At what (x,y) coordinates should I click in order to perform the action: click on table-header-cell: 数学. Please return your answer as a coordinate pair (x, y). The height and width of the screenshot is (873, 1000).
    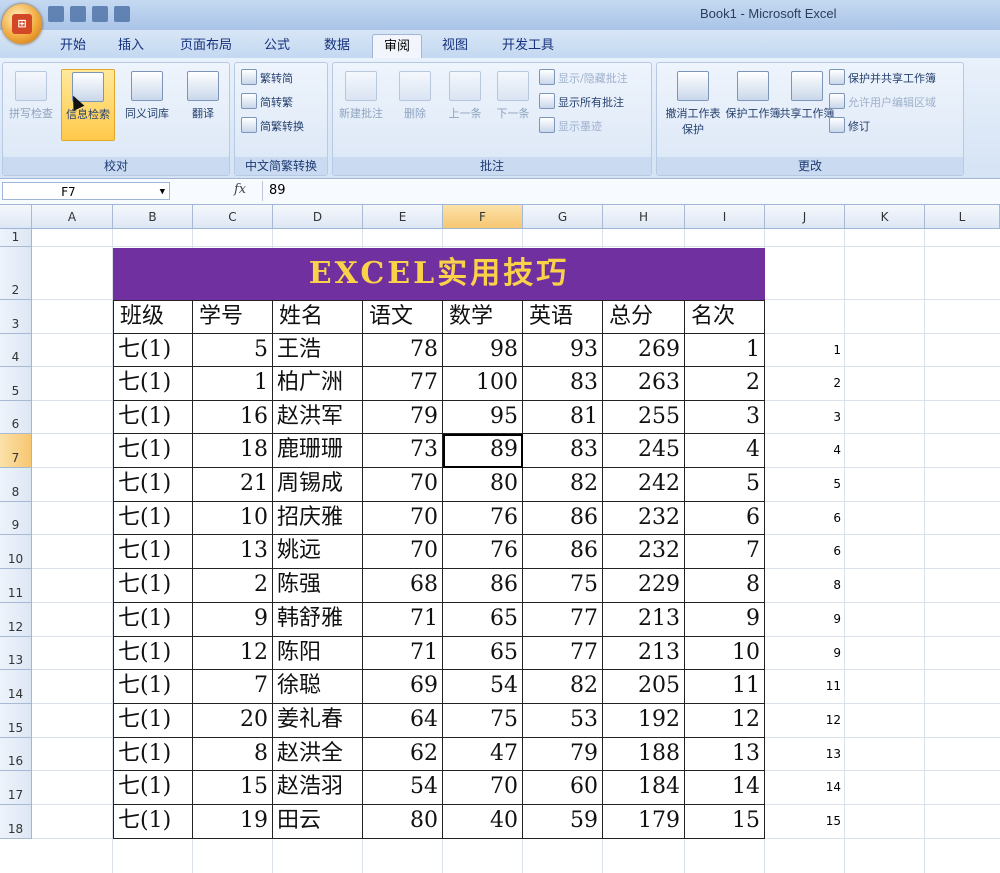
    Looking at the image, I should click on (483, 317).